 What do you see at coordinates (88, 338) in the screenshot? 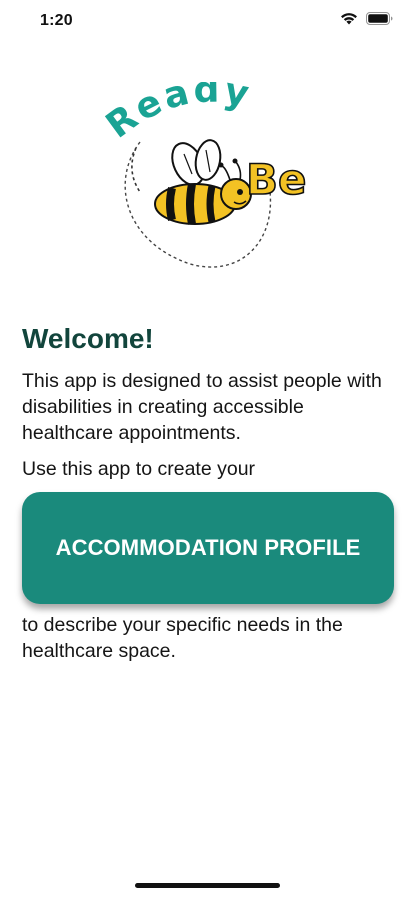
I see `page-title: Welcome!` at bounding box center [88, 338].